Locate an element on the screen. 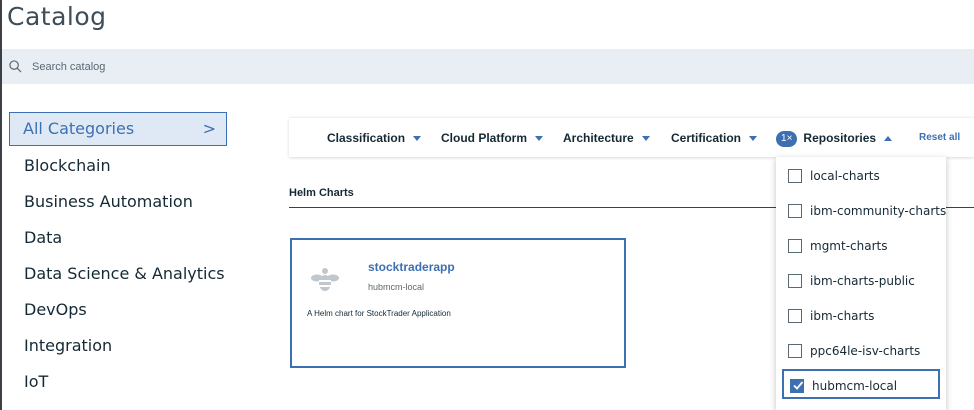  repo-option-ibm-charts-public: ibm-charts-public is located at coordinates (861, 281).